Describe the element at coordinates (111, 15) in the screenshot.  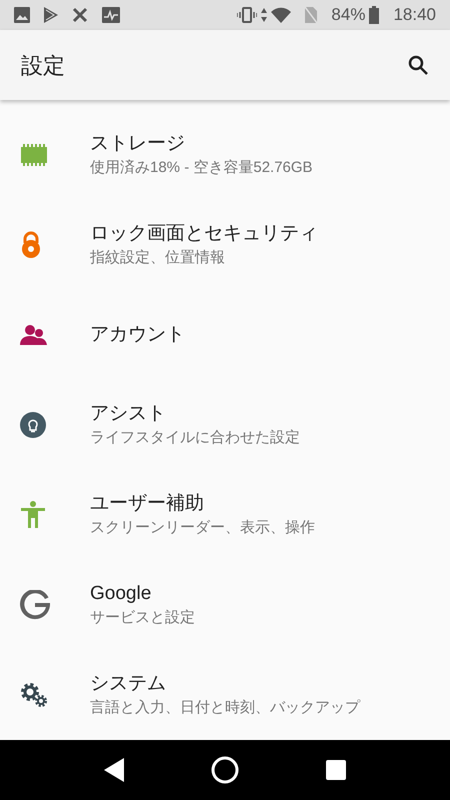
I see `pulse-icon` at that location.